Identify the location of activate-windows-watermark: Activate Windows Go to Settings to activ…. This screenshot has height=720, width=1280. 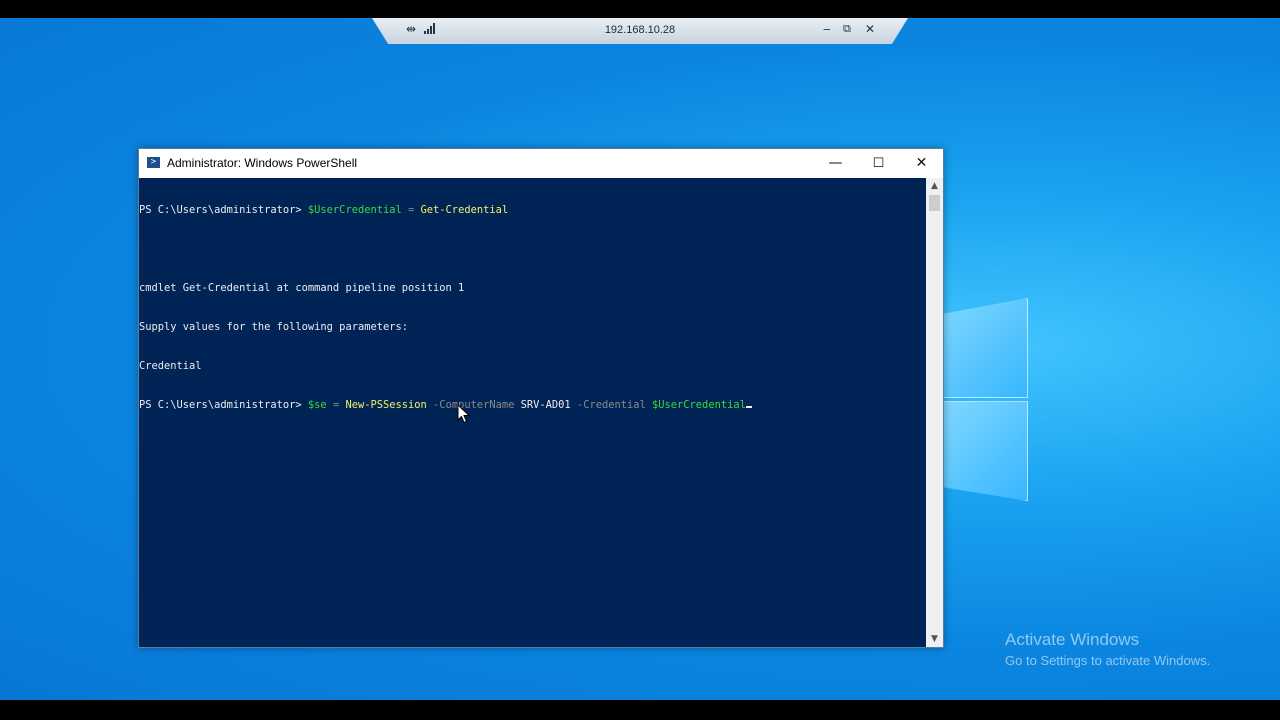
(1107, 649).